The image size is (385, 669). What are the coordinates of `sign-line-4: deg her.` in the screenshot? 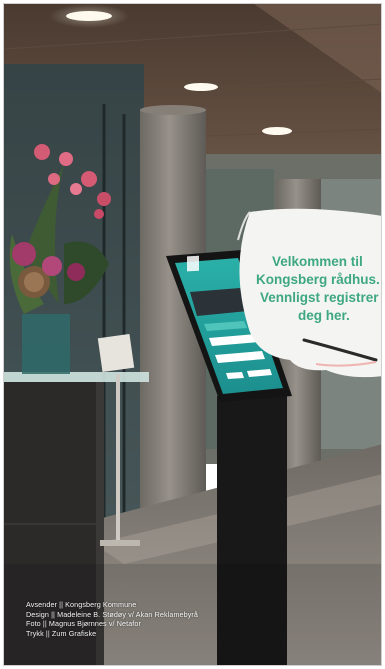 It's located at (324, 315).